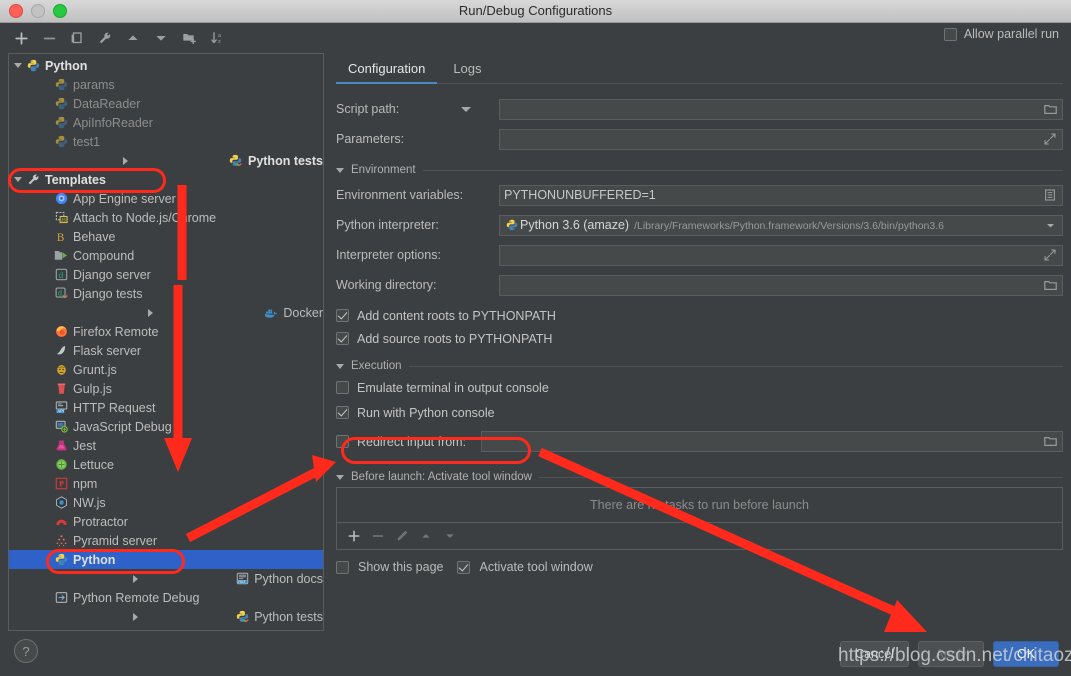  I want to click on working-directory-label: Working directory:, so click(386, 285).